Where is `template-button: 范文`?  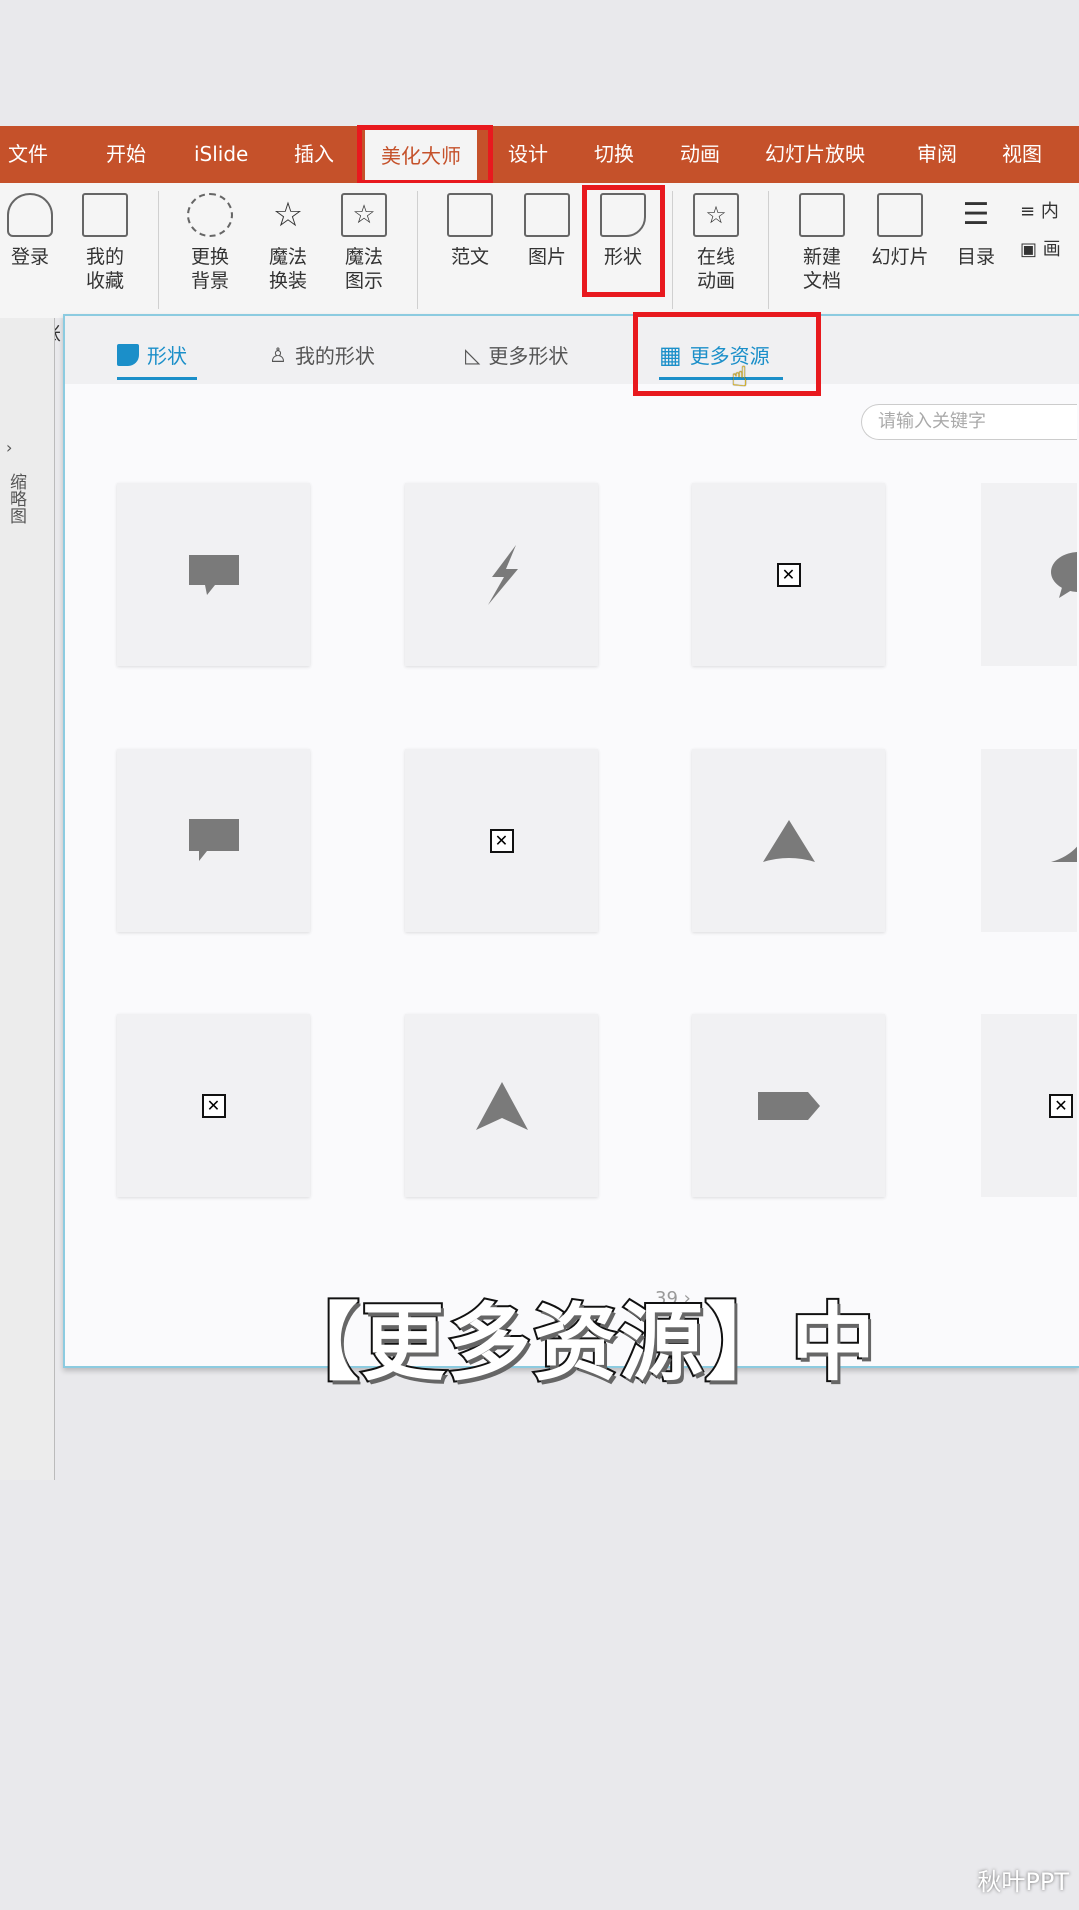
template-button: 范文 is located at coordinates (470, 231).